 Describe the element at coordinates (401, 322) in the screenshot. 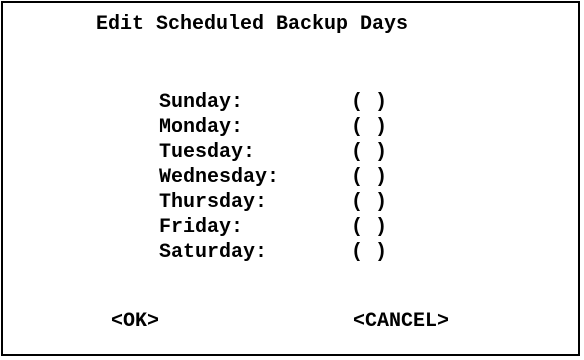

I see `cancel-button: <CANCEL>` at that location.